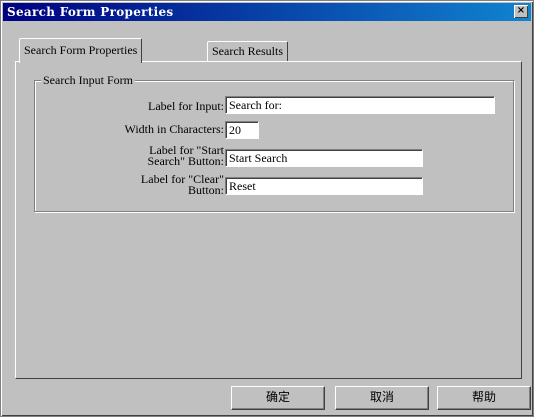 This screenshot has height=417, width=534. I want to click on tab-search-form-properties: Search Form Properties, so click(81, 50).